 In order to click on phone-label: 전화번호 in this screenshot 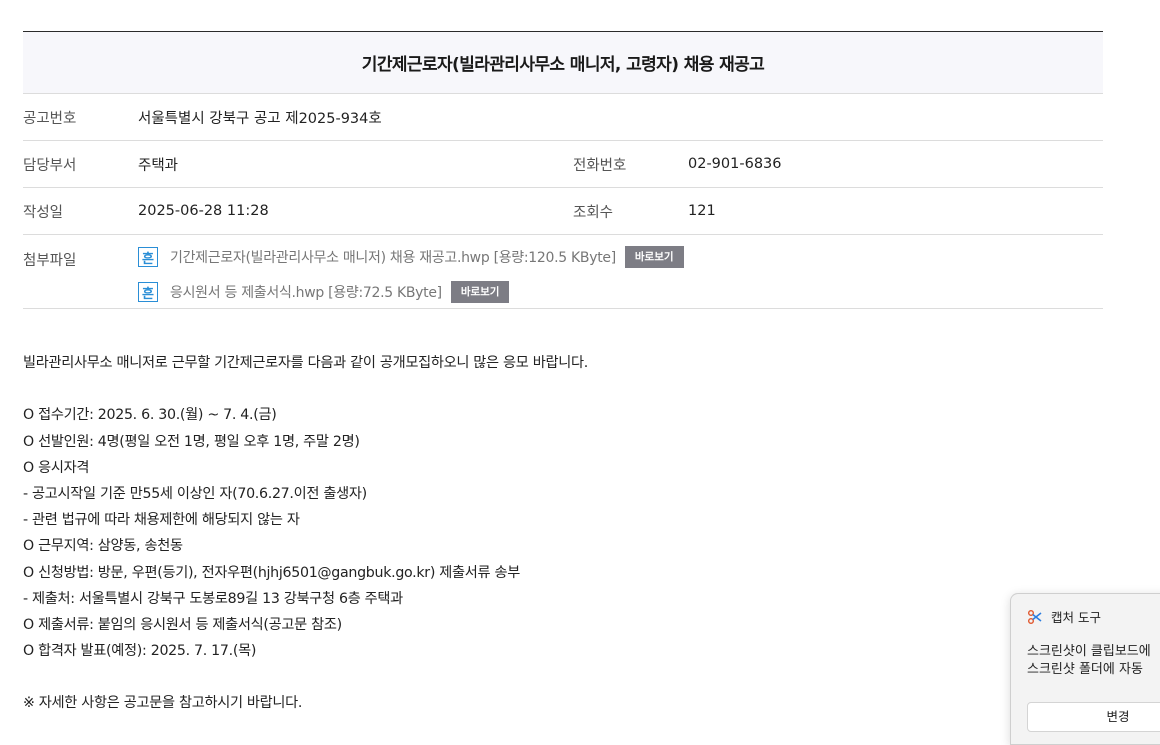, I will do `click(600, 165)`.